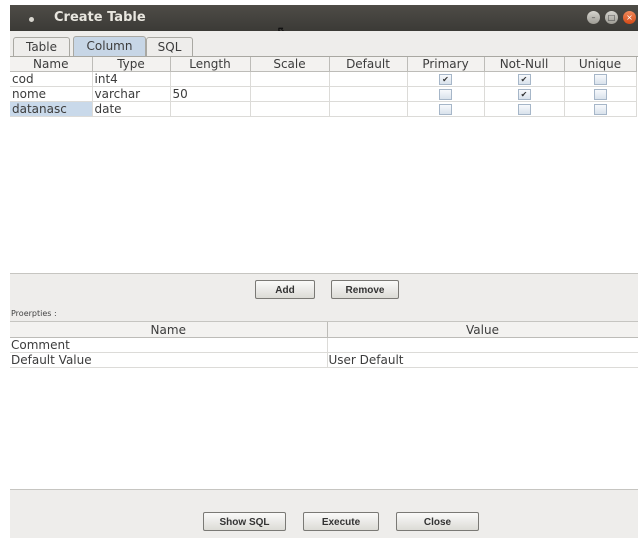  I want to click on cell-type: date, so click(131, 109).